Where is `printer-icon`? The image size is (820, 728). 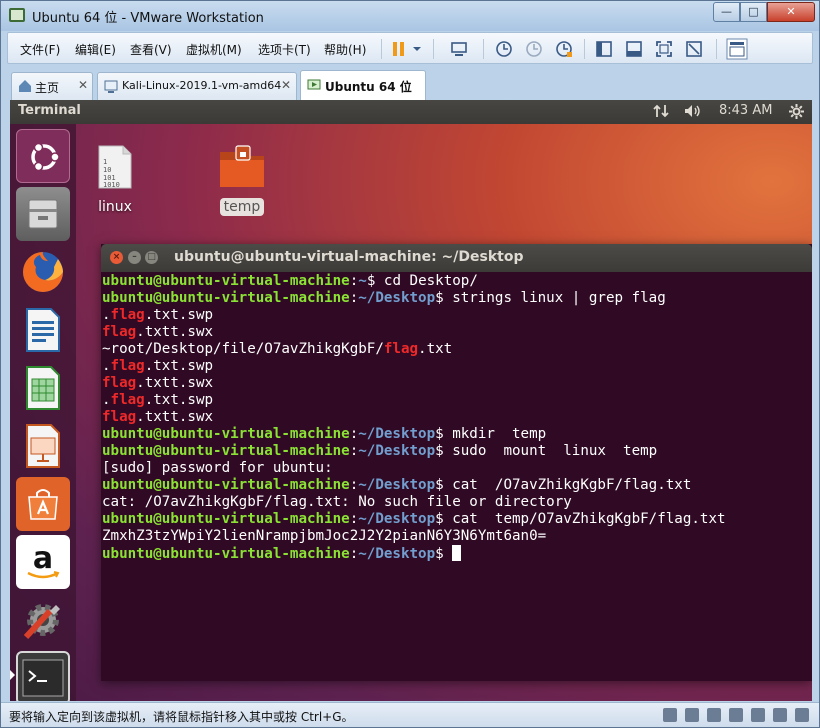
printer-icon is located at coordinates (780, 715).